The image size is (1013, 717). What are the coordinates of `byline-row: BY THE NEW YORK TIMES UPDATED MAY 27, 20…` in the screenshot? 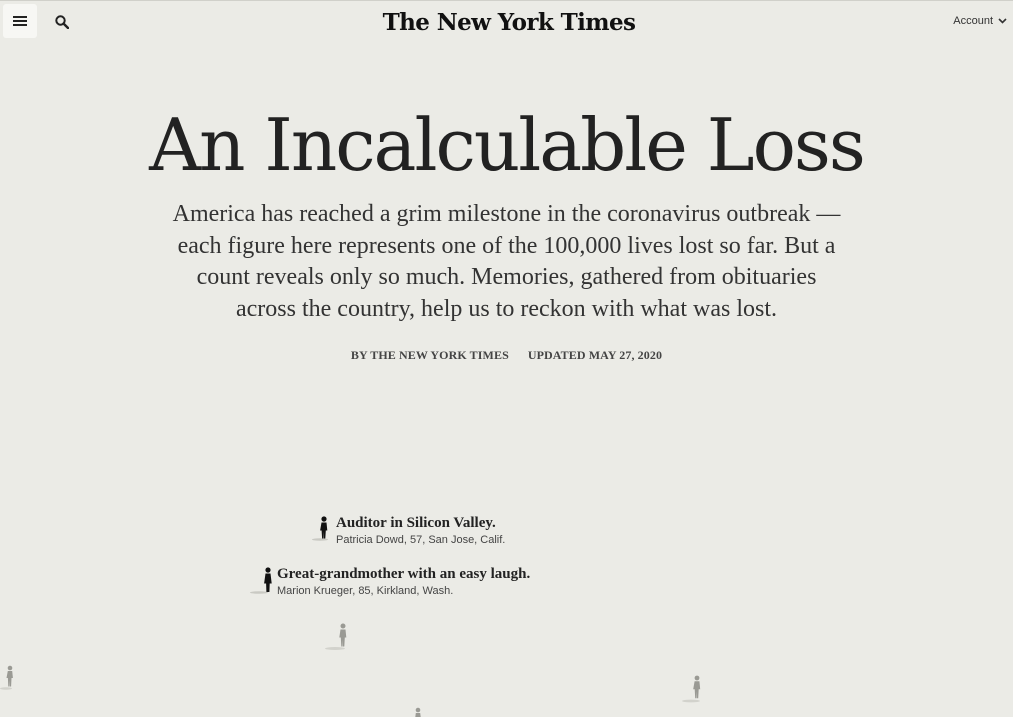 It's located at (506, 355).